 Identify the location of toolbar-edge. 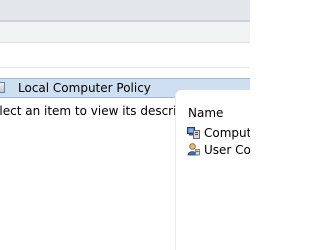
(125, 67).